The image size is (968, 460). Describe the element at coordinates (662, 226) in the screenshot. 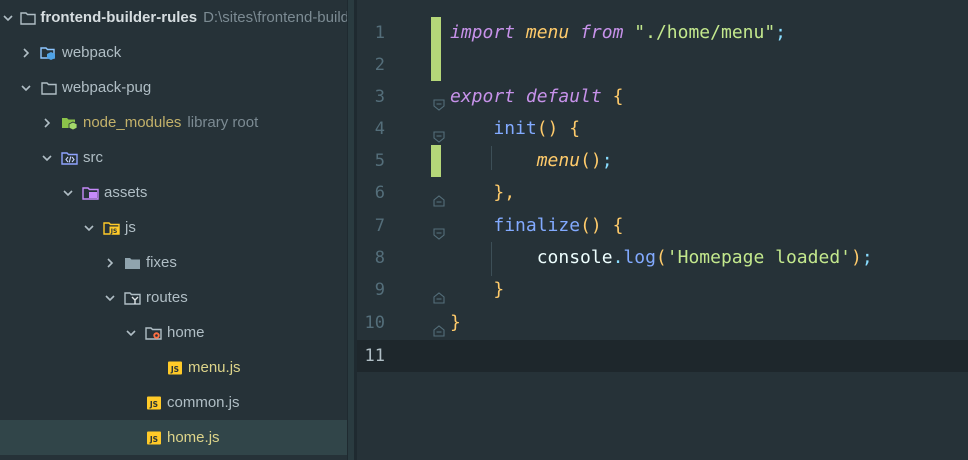

I see `code-line-7: 7 finalize() {` at that location.